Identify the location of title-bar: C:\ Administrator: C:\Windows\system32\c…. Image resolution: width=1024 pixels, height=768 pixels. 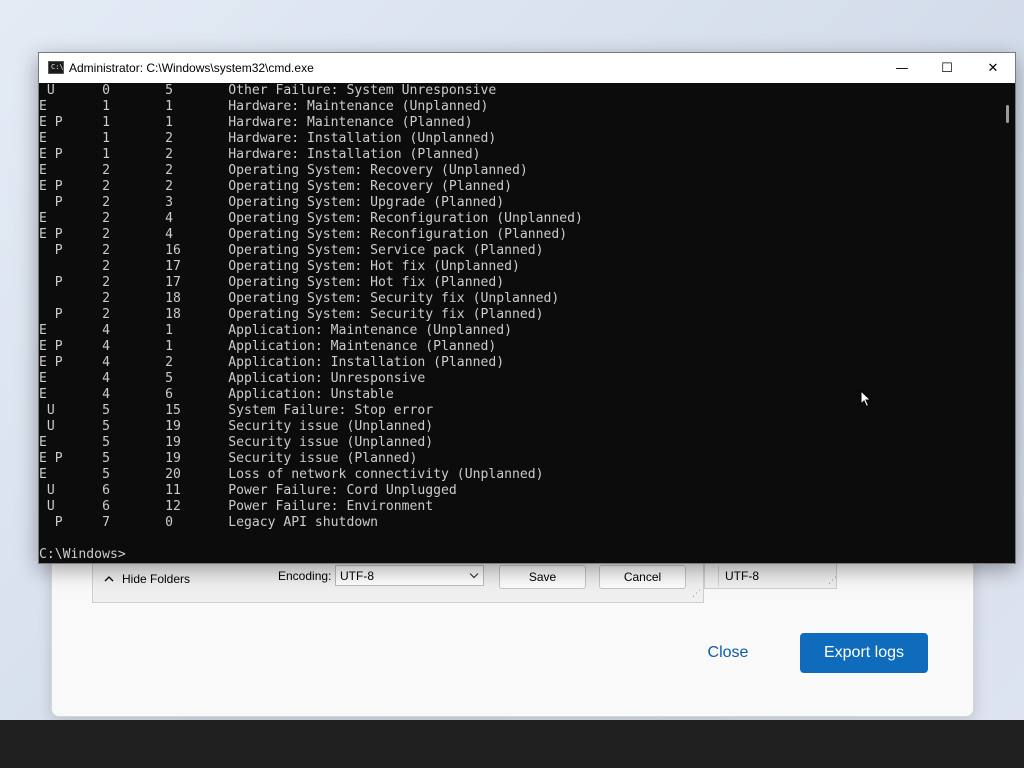
(527, 68).